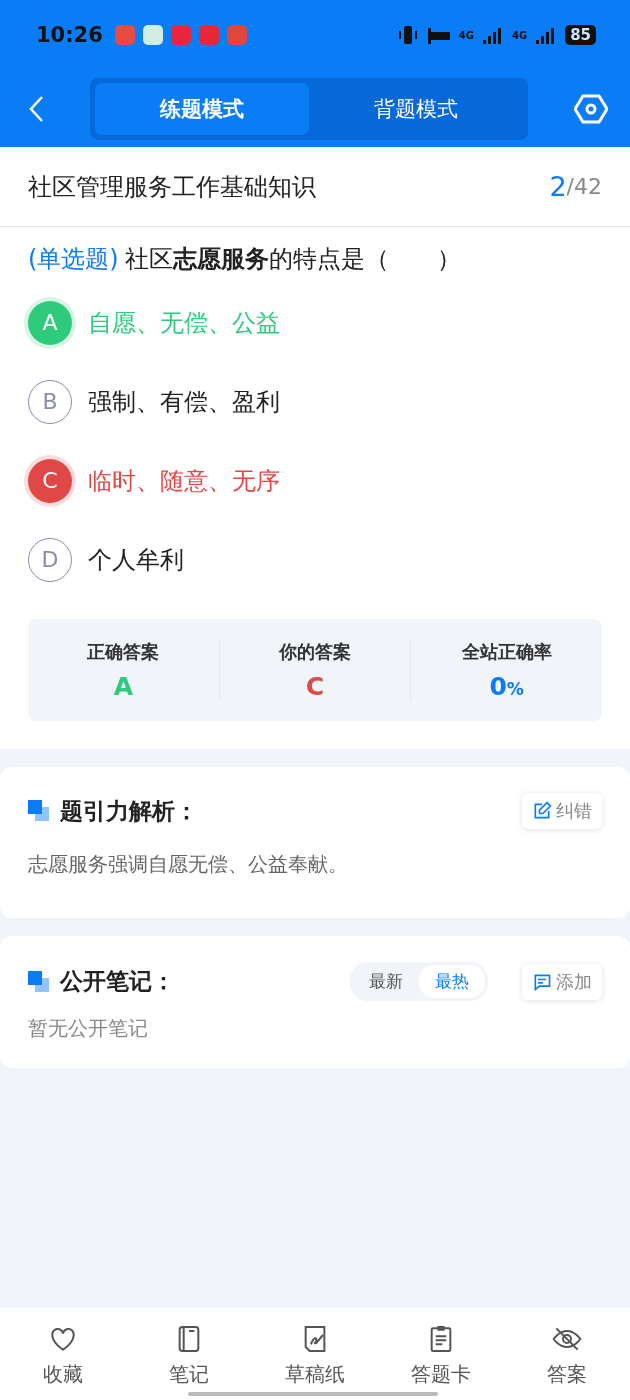 The image size is (630, 1400). I want to click on option-text: 自愿、无偿、公益, so click(184, 322).